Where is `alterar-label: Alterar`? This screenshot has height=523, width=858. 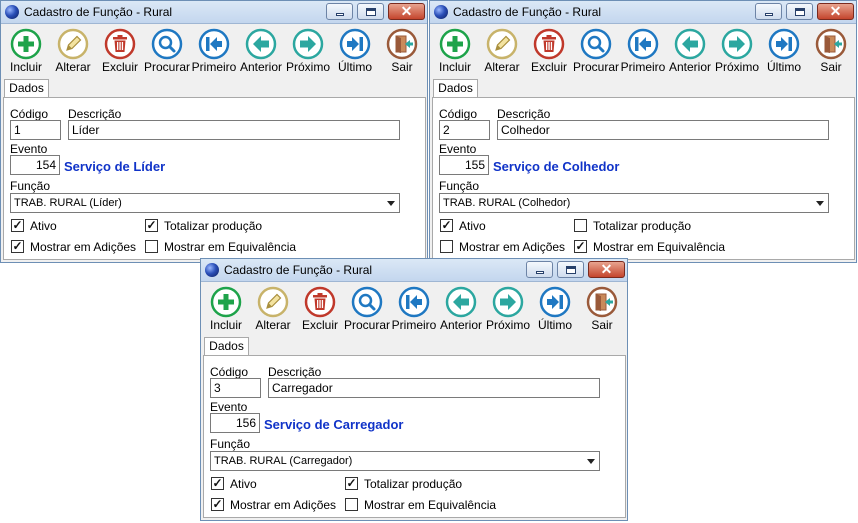 alterar-label: Alterar is located at coordinates (273, 325).